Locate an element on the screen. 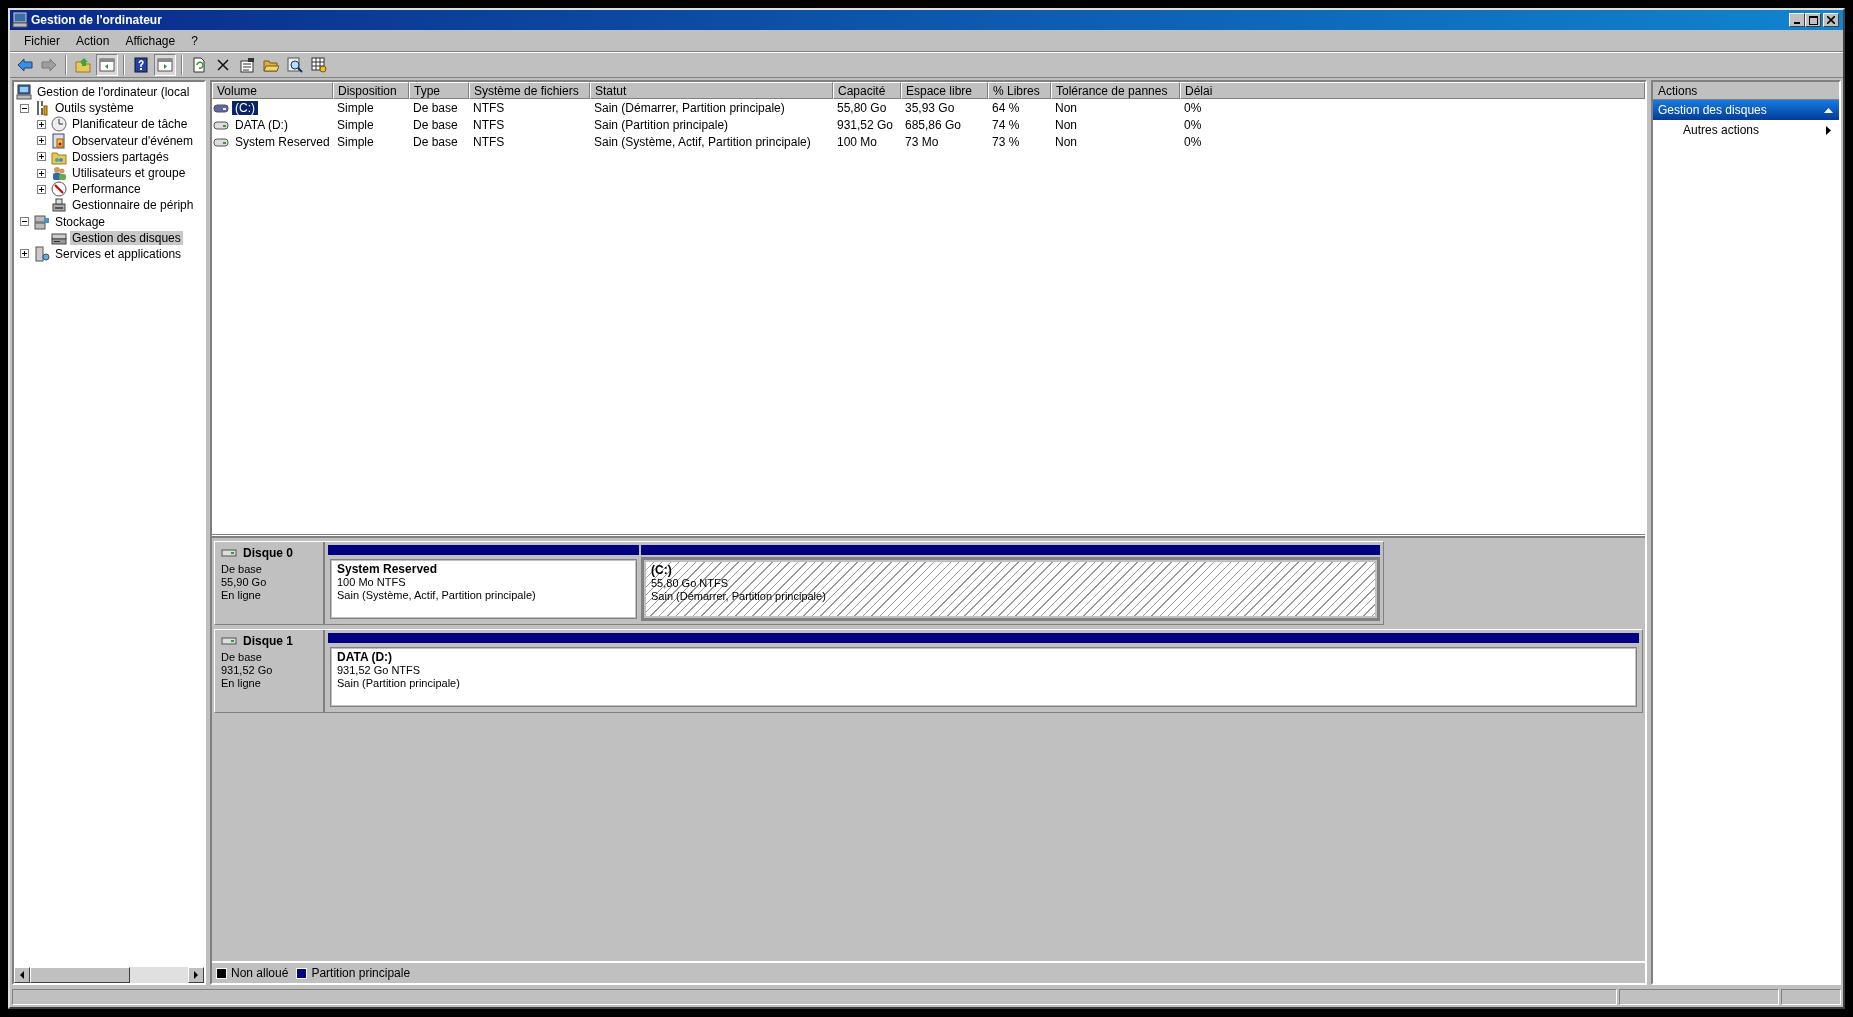 This screenshot has width=1853, height=1017. forward-arrow-icon is located at coordinates (49, 65).